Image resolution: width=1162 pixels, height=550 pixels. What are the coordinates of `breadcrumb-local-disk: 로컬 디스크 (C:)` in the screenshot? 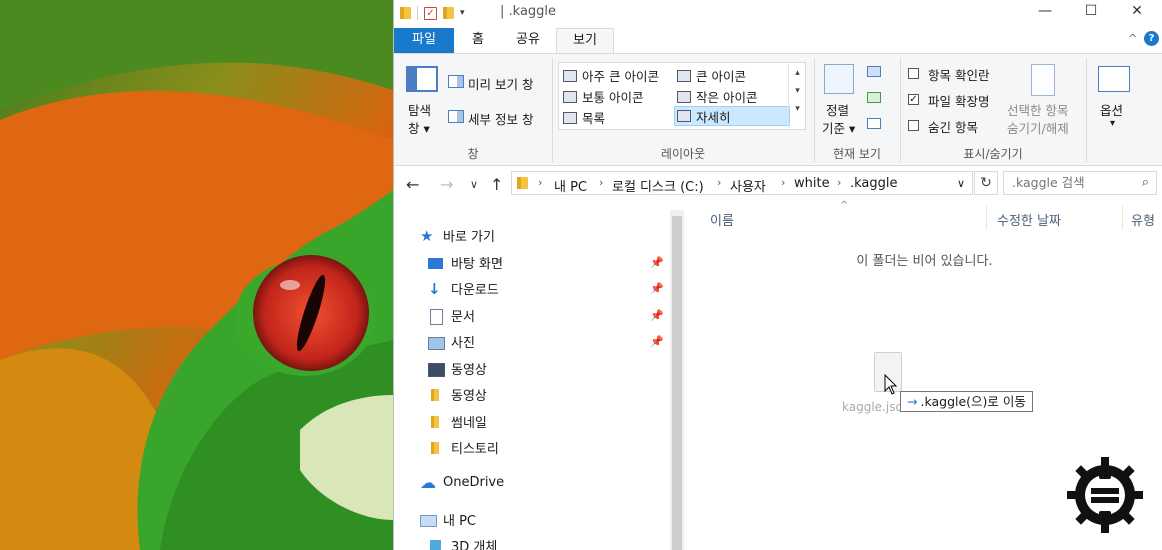 It's located at (658, 185).